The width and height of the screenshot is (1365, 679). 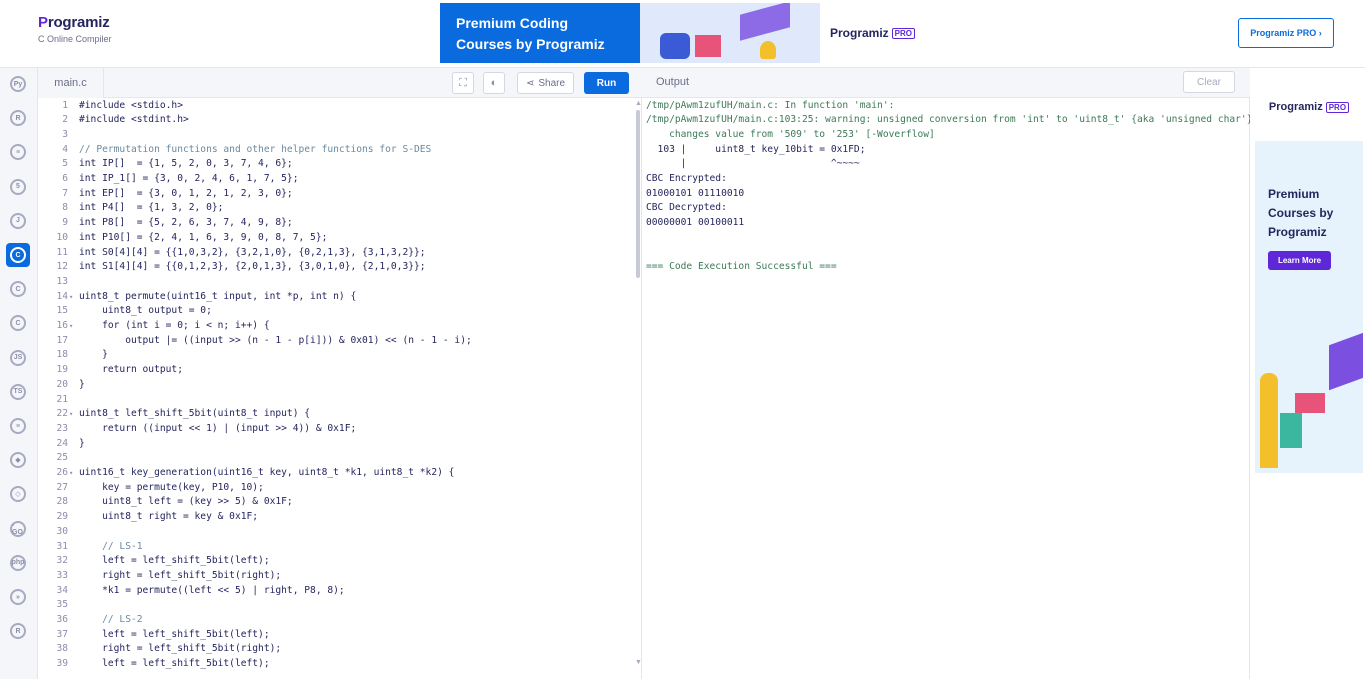 I want to click on language-glyph: 5, so click(x=18, y=186).